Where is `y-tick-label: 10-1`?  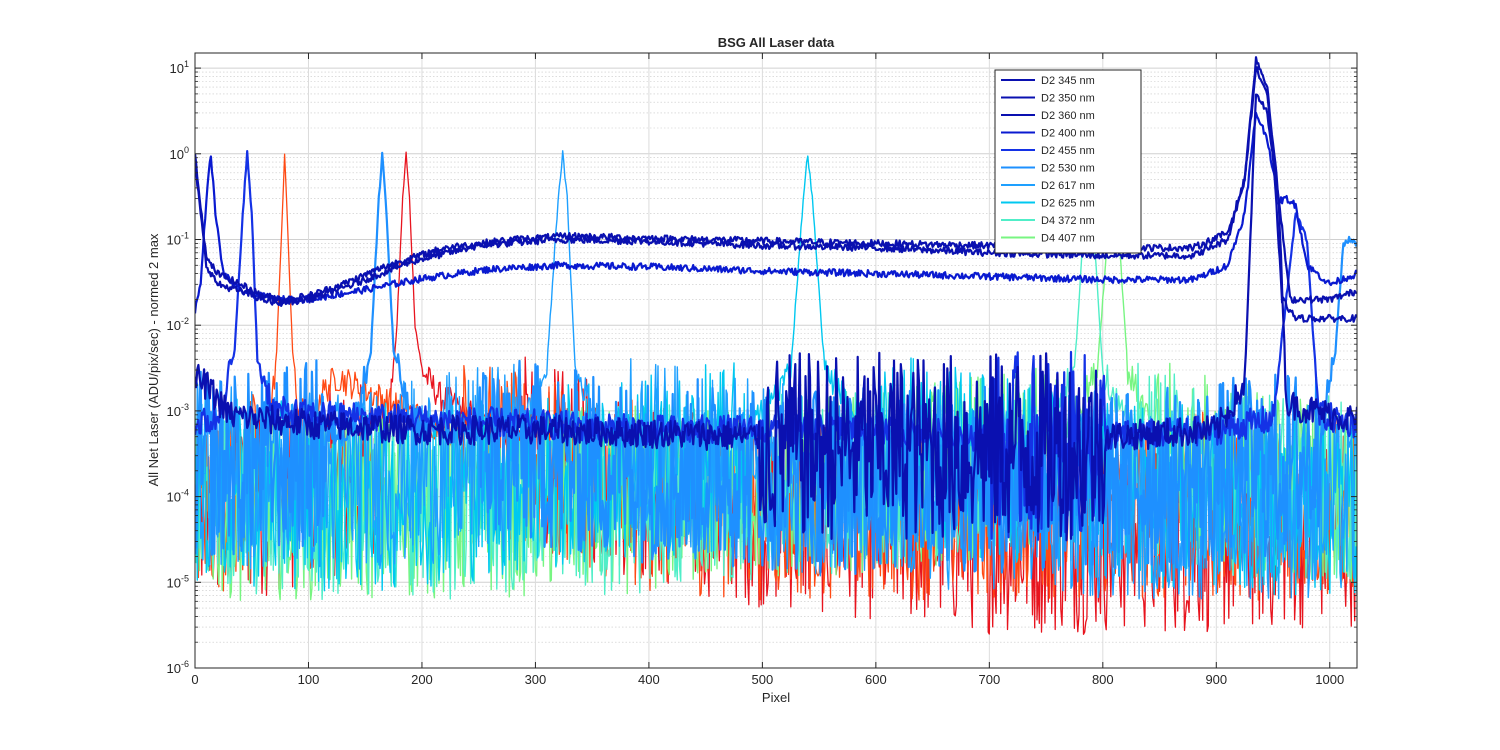 y-tick-label: 10-1 is located at coordinates (178, 238).